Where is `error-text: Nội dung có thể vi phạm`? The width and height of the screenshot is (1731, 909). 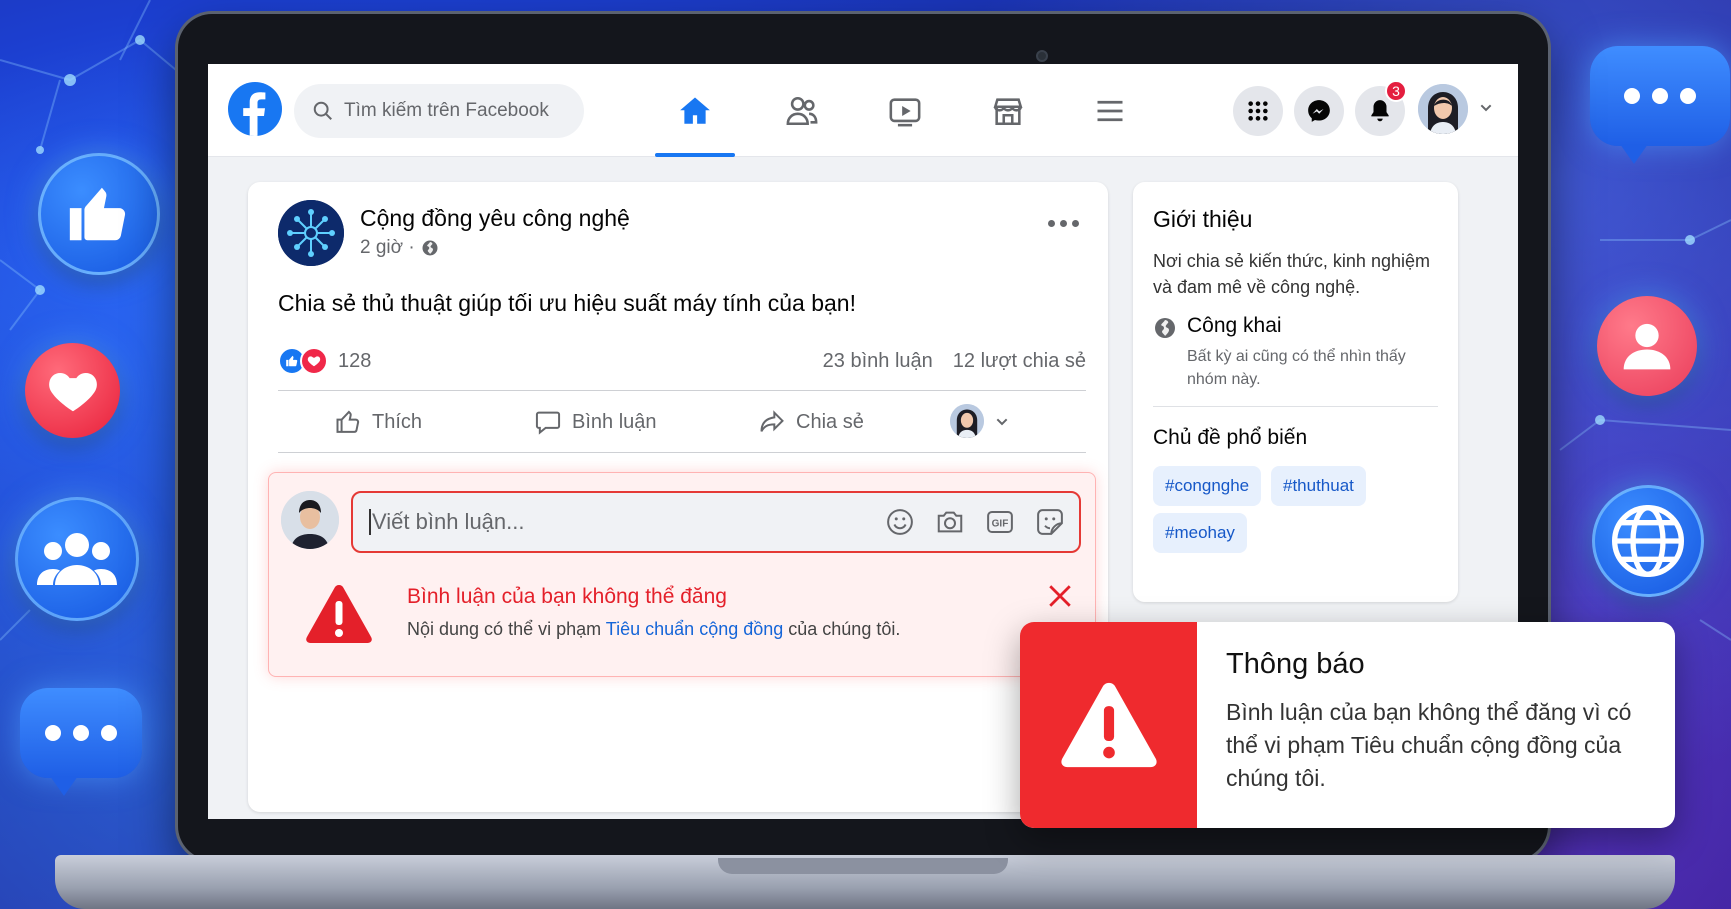 error-text: Nội dung có thể vi phạm is located at coordinates (506, 629).